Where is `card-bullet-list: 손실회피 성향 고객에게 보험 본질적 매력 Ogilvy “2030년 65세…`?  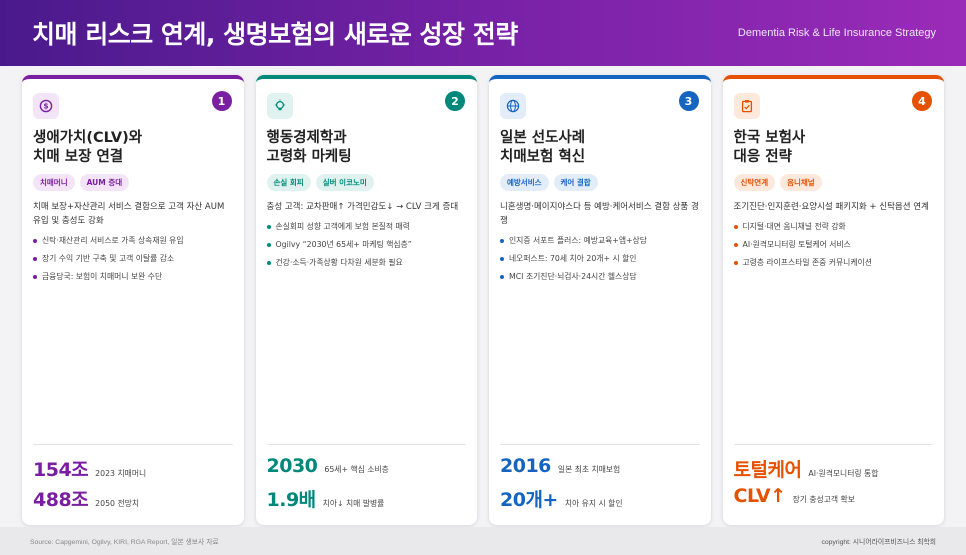
card-bullet-list: 손실회피 성향 고객에게 보험 본질적 매력 Ogilvy “2030년 65세… is located at coordinates (366, 244).